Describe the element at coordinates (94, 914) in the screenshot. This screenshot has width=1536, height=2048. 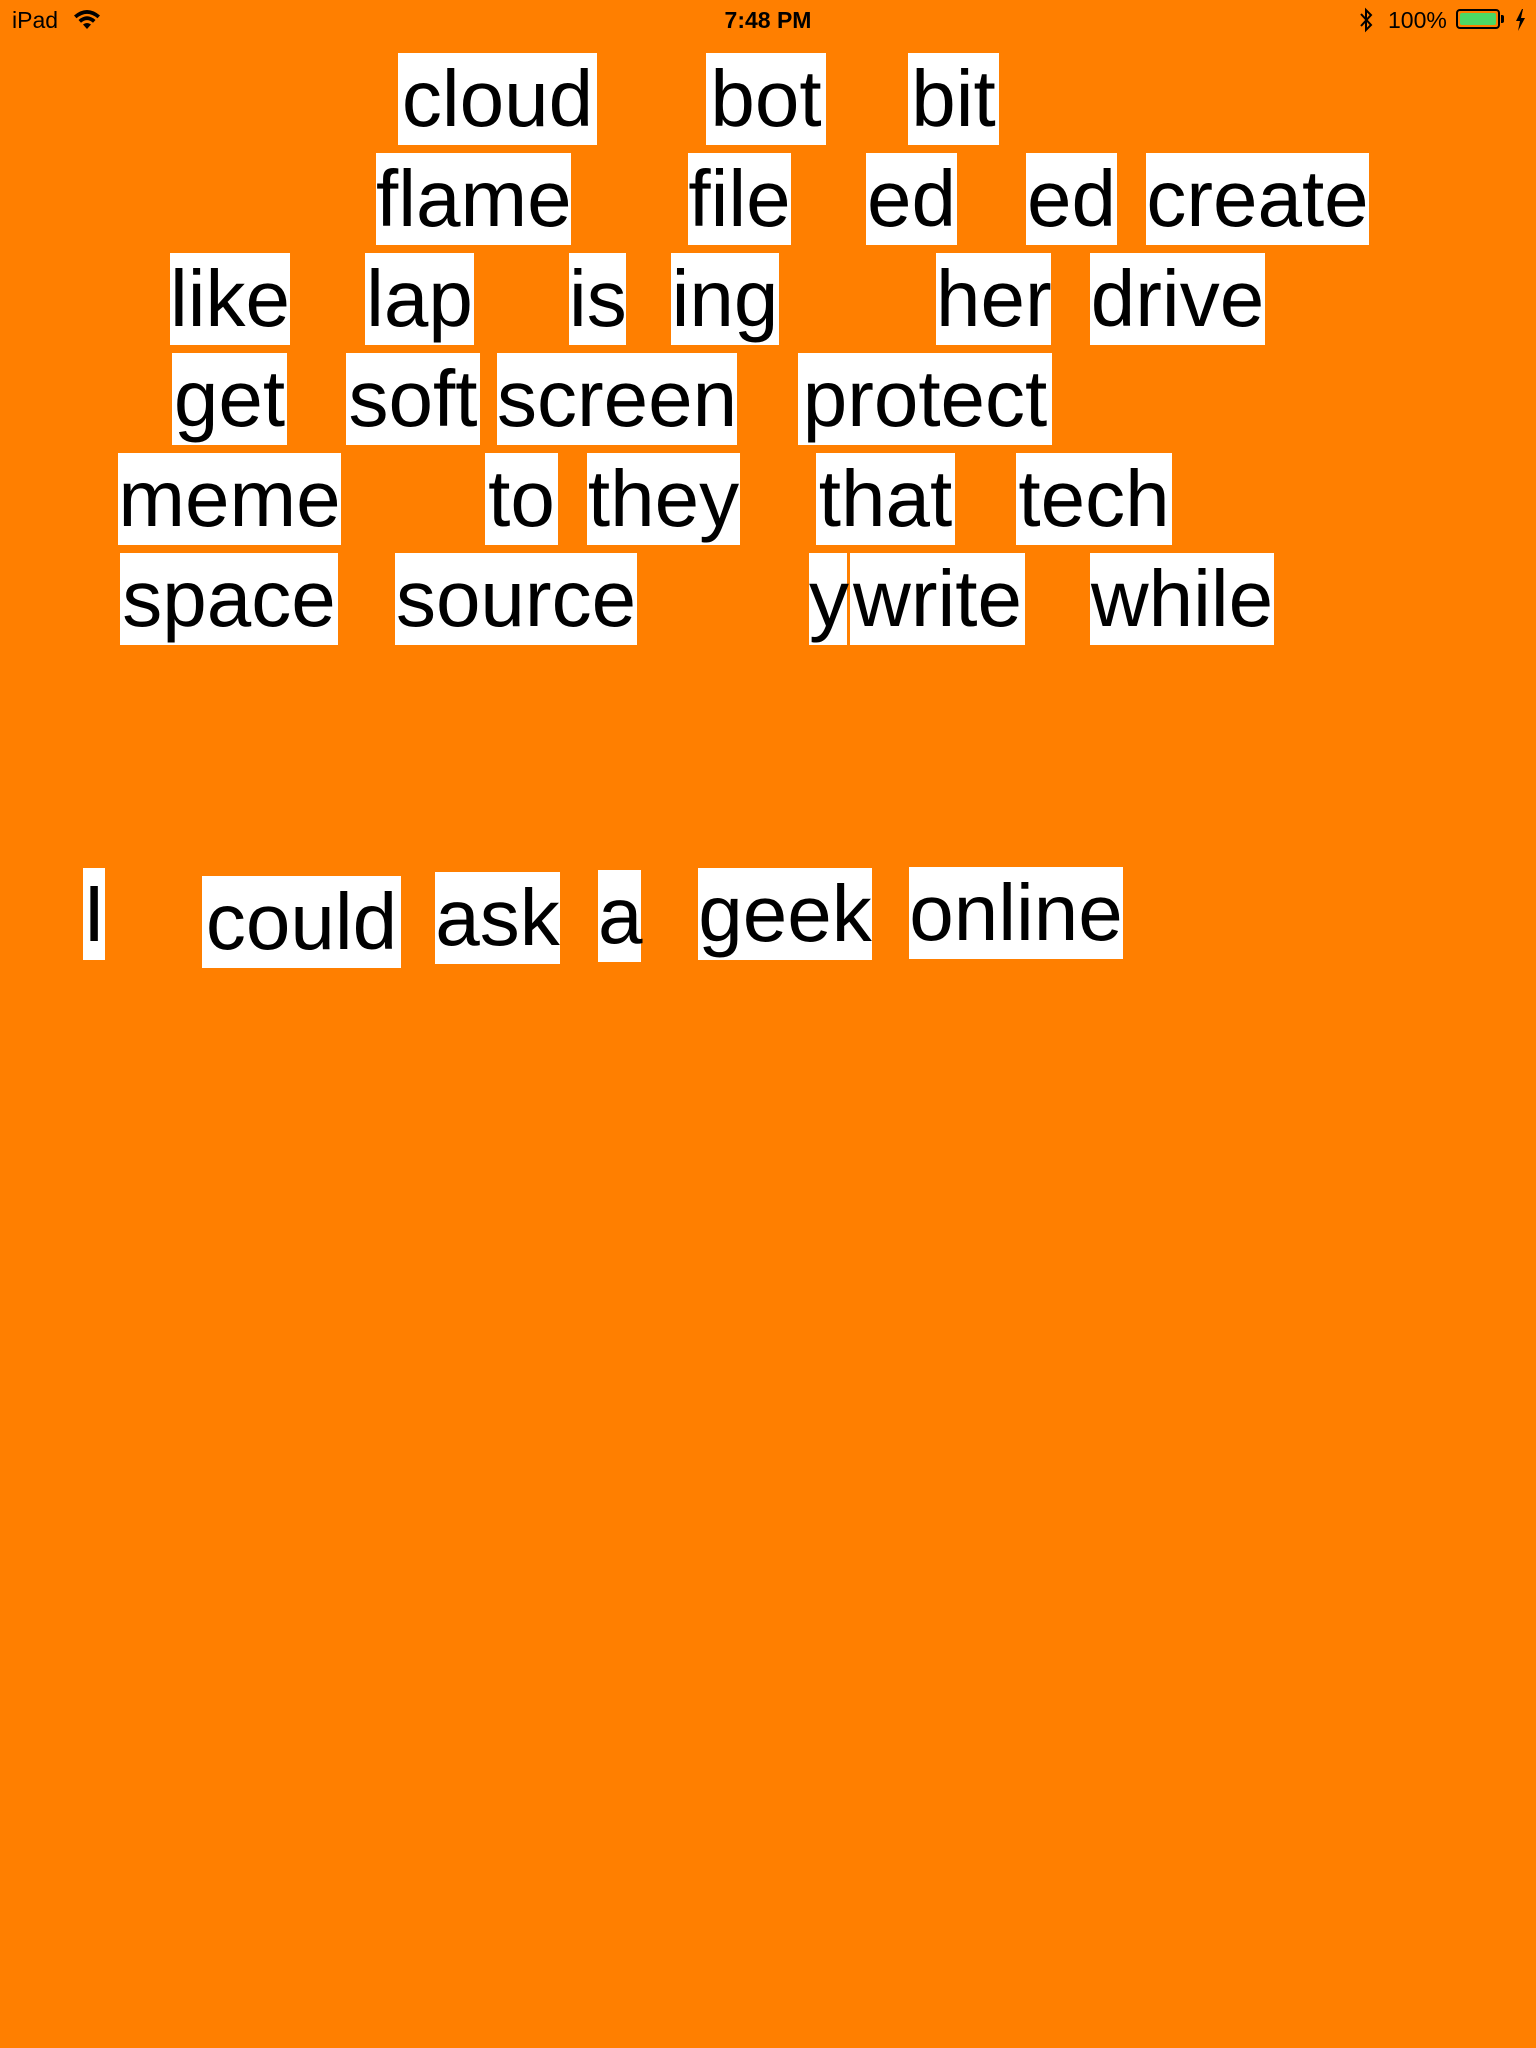
I see `sentence-word-tile: I` at that location.